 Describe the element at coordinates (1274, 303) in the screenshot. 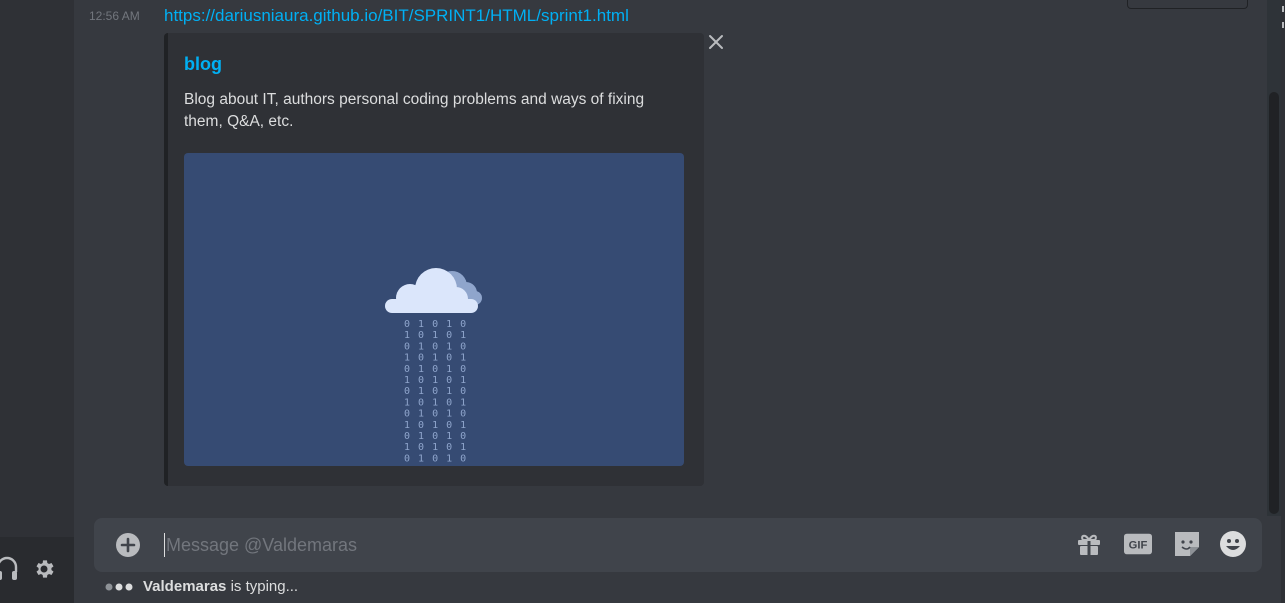

I see `scrollbar-thumb` at that location.